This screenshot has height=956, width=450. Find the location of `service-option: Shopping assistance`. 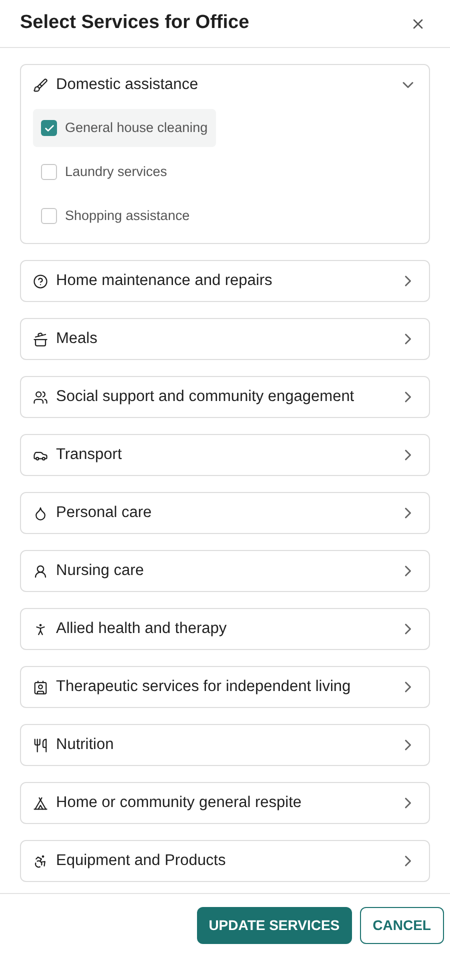

service-option: Shopping assistance is located at coordinates (115, 216).